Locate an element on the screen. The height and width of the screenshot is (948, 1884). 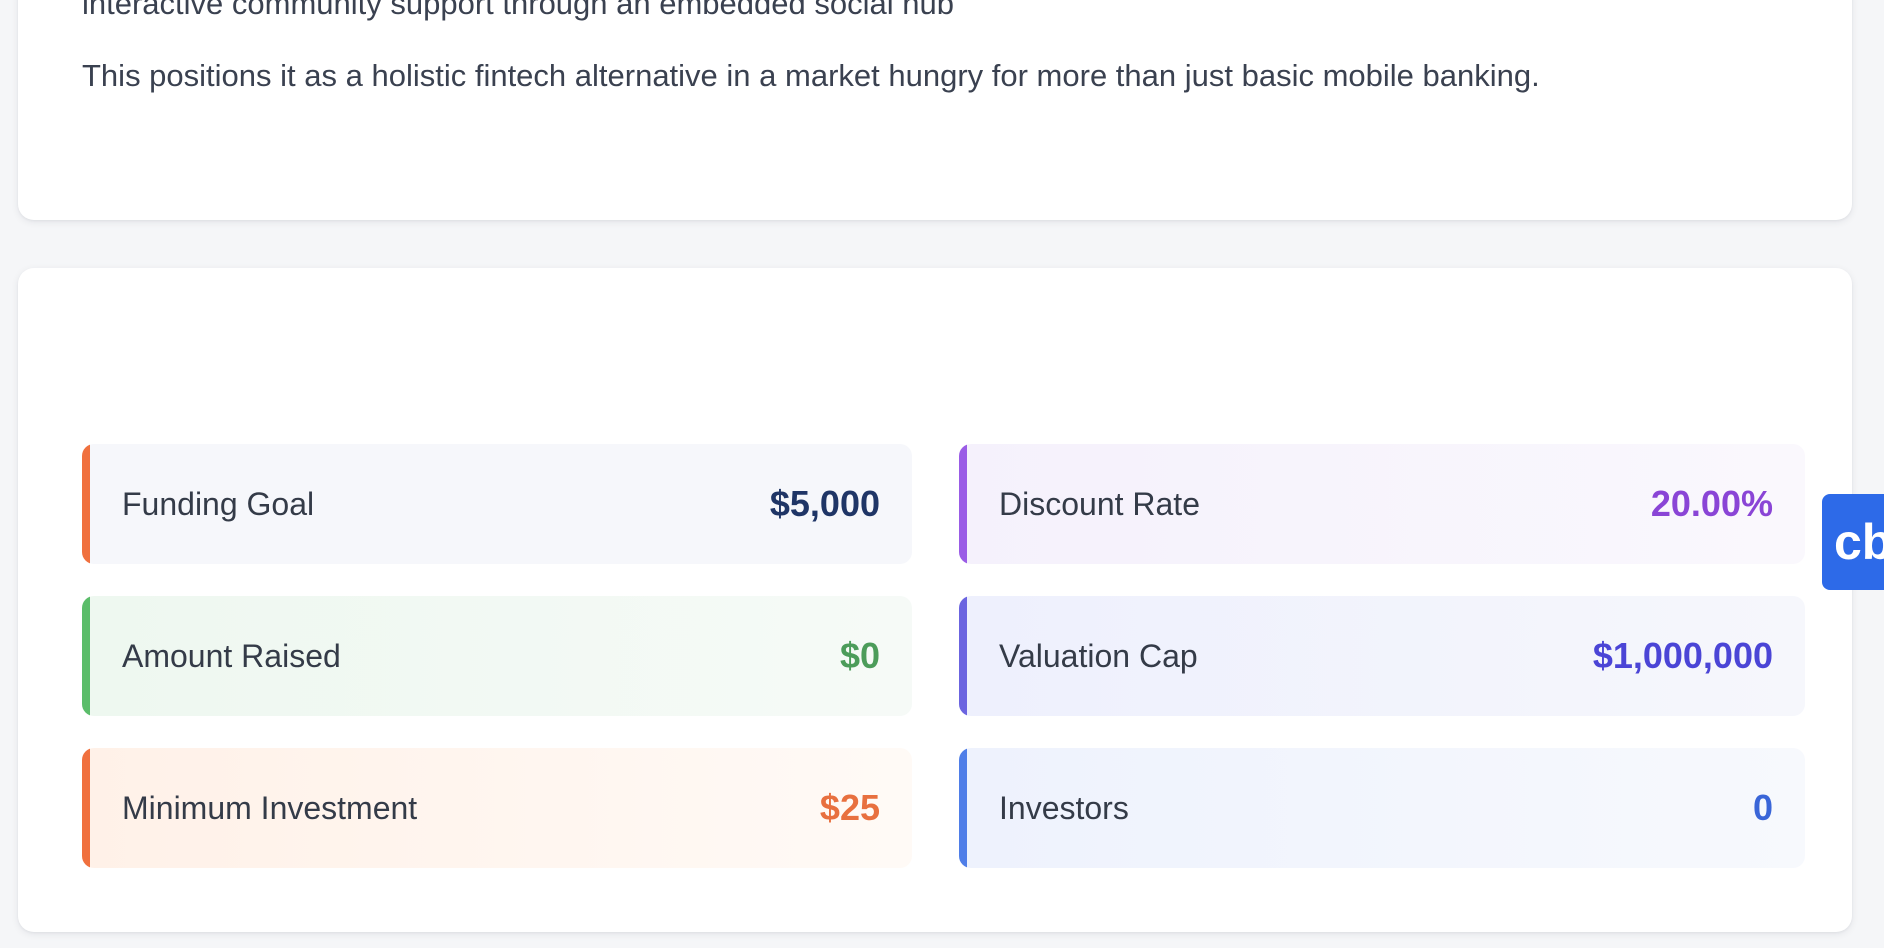
metric-label: Amount Raised is located at coordinates (231, 656).